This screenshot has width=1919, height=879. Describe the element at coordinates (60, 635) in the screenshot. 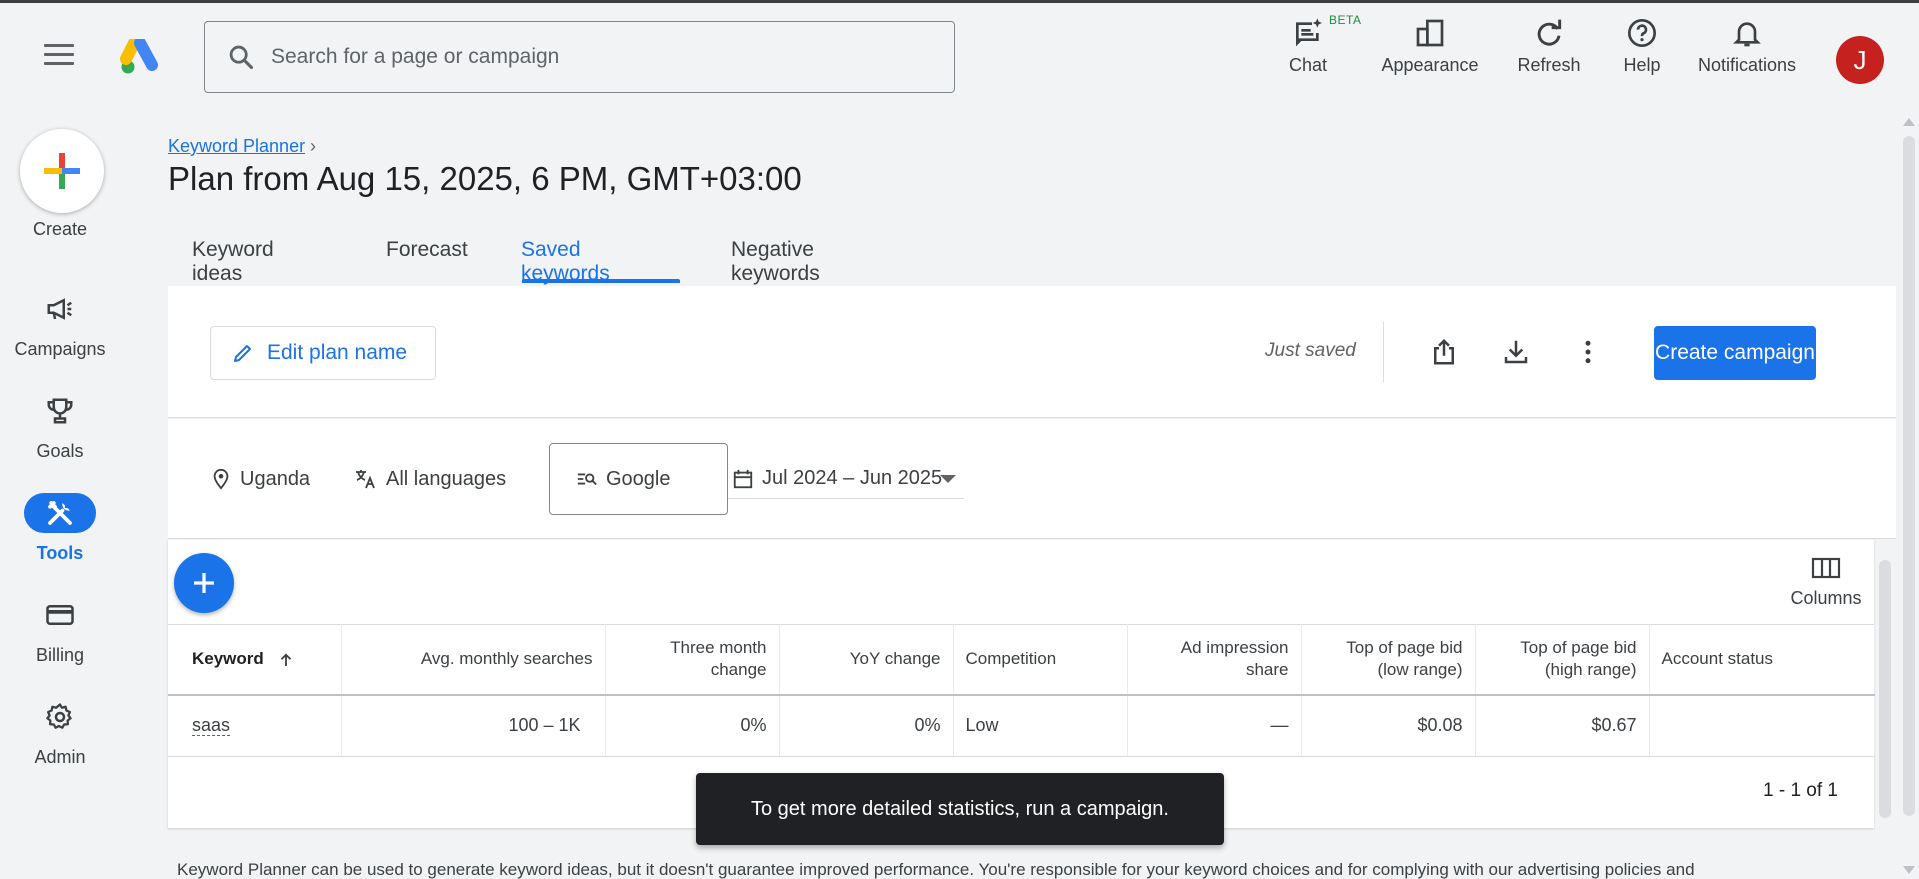

I see `sidebar-item-billing: Billing` at that location.